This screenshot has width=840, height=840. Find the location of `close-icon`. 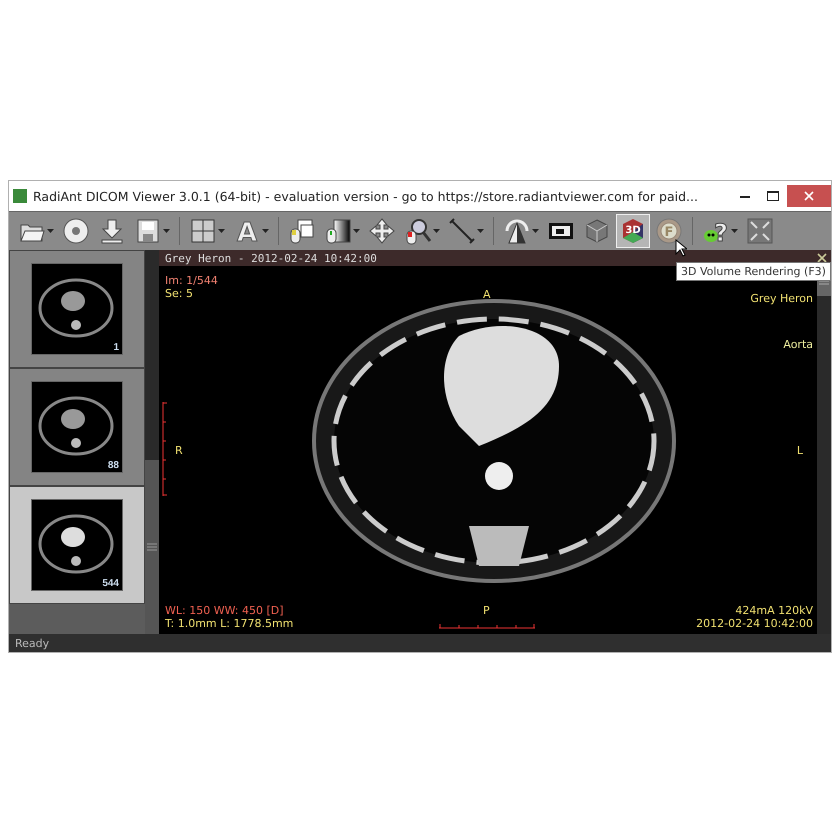

close-icon is located at coordinates (809, 196).